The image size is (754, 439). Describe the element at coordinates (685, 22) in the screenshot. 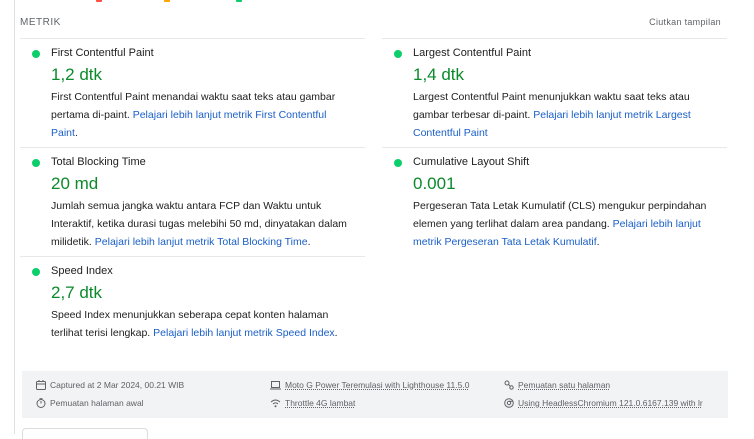

I see `collapse-view-toggle: Ciutkan tampilan` at that location.